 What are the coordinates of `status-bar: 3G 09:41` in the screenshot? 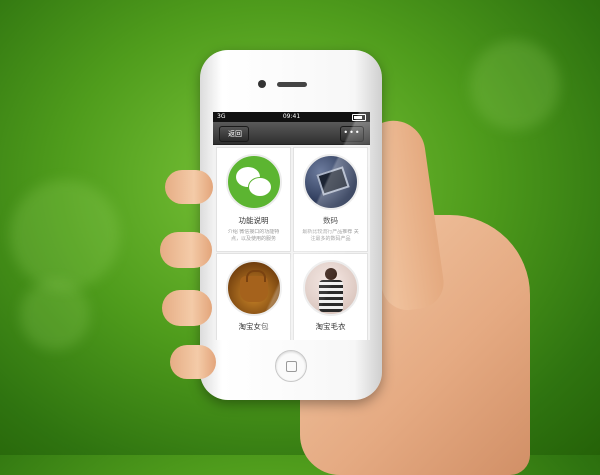 It's located at (291, 117).